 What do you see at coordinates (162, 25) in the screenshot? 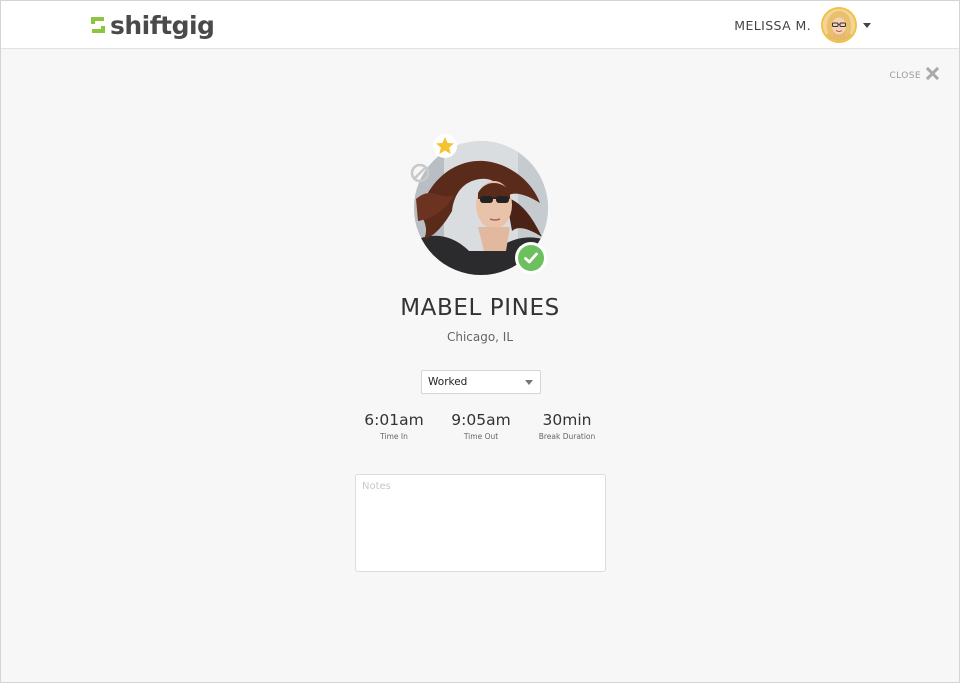
I see `brand-name: shiftgig` at bounding box center [162, 25].